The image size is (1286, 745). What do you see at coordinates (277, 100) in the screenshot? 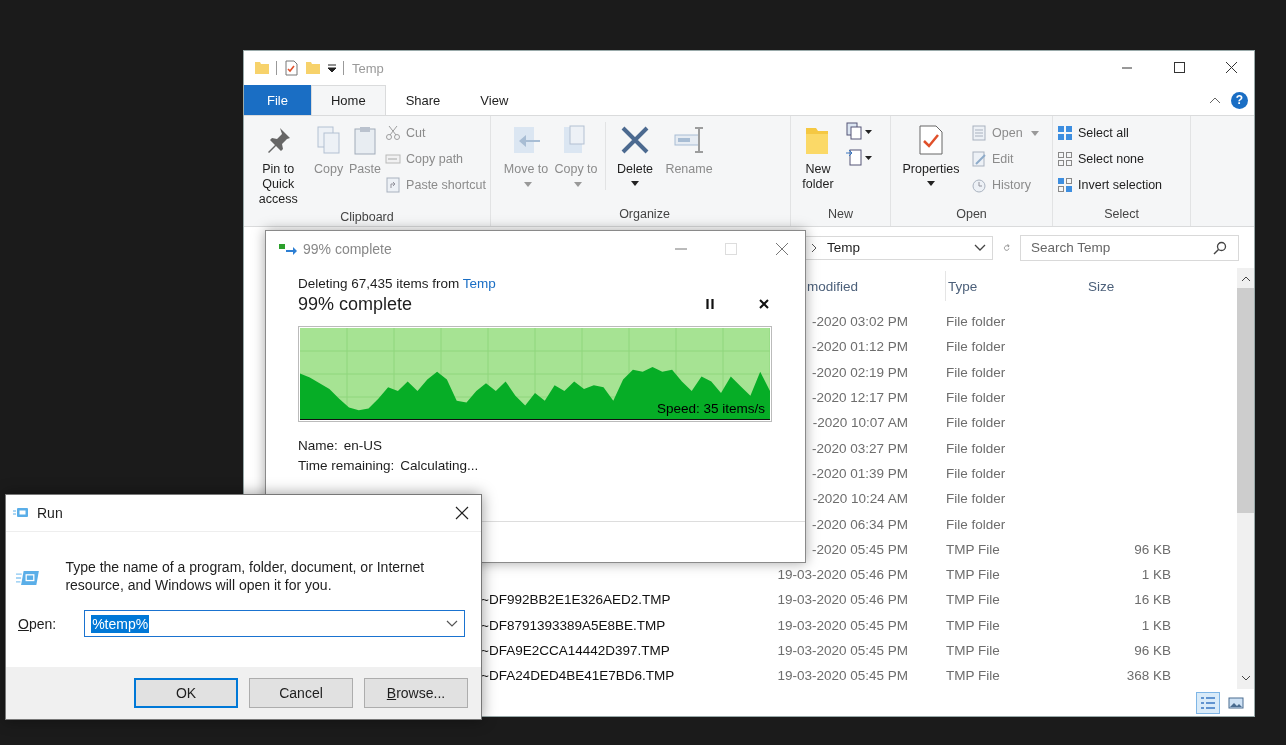
I see `file-menu-tab: File` at bounding box center [277, 100].